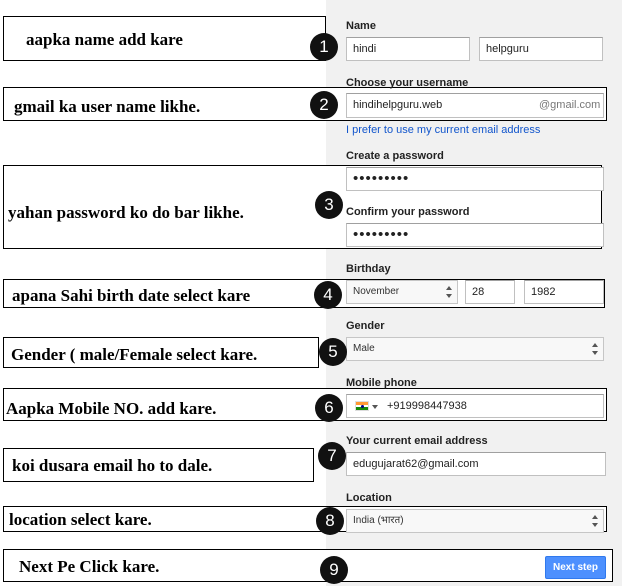 This screenshot has height=586, width=622. What do you see at coordinates (475, 179) in the screenshot?
I see `create-password-input: •••••••••` at bounding box center [475, 179].